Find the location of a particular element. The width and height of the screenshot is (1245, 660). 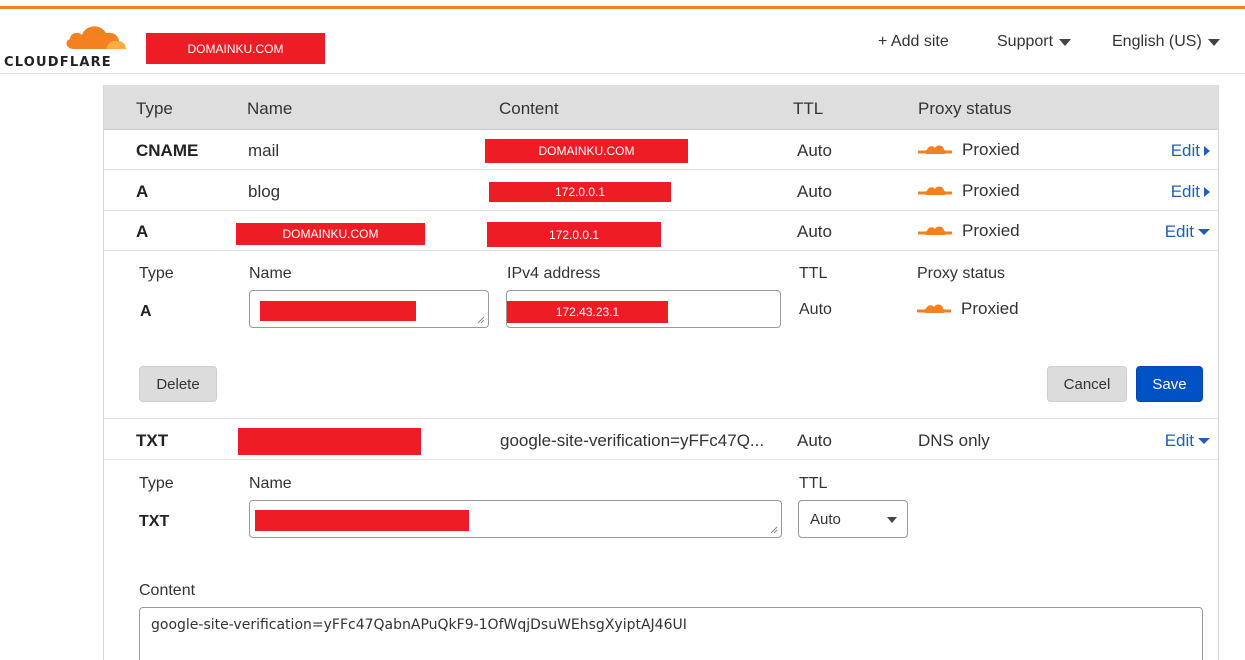

record-content: DOMAINKU.COM is located at coordinates (586, 151).